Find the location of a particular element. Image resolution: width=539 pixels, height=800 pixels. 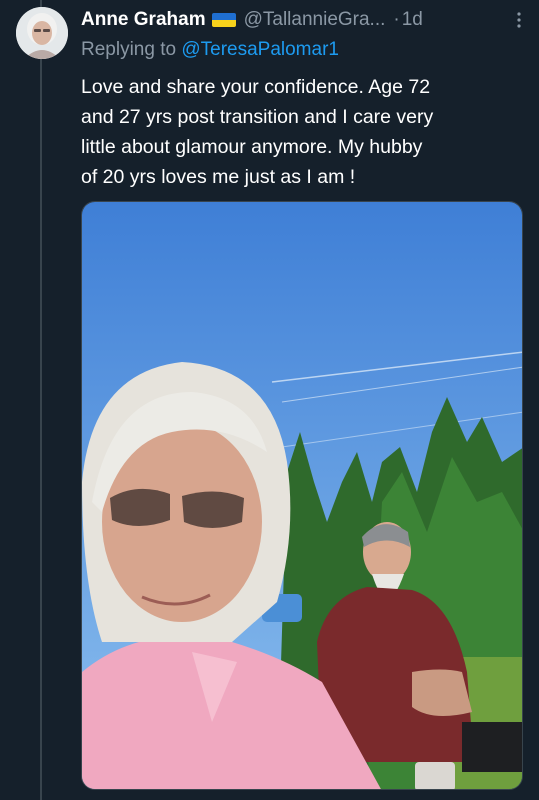

avatar is located at coordinates (42, 33).